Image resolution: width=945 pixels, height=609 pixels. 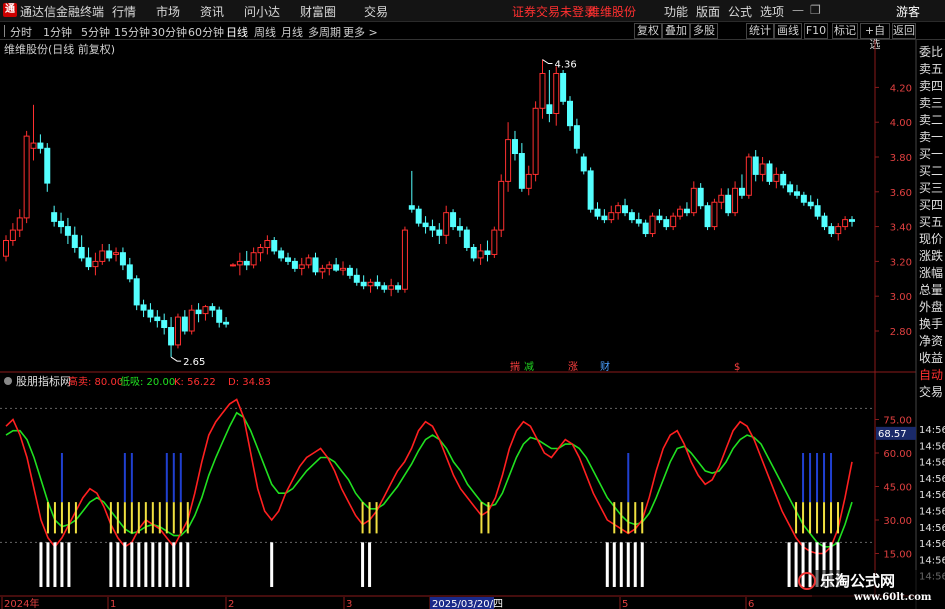 What do you see at coordinates (554, 11) in the screenshot?
I see `login-status: 证券交易未登录` at bounding box center [554, 11].